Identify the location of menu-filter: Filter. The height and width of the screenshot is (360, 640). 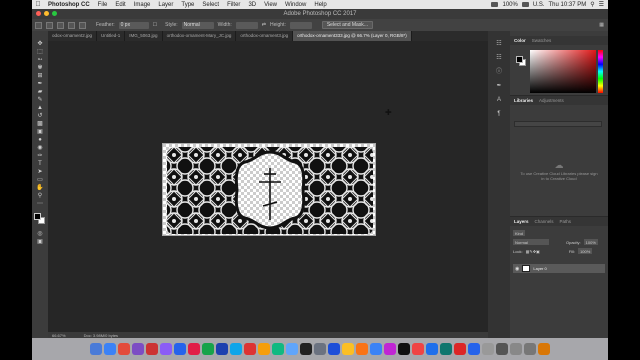
(233, 5).